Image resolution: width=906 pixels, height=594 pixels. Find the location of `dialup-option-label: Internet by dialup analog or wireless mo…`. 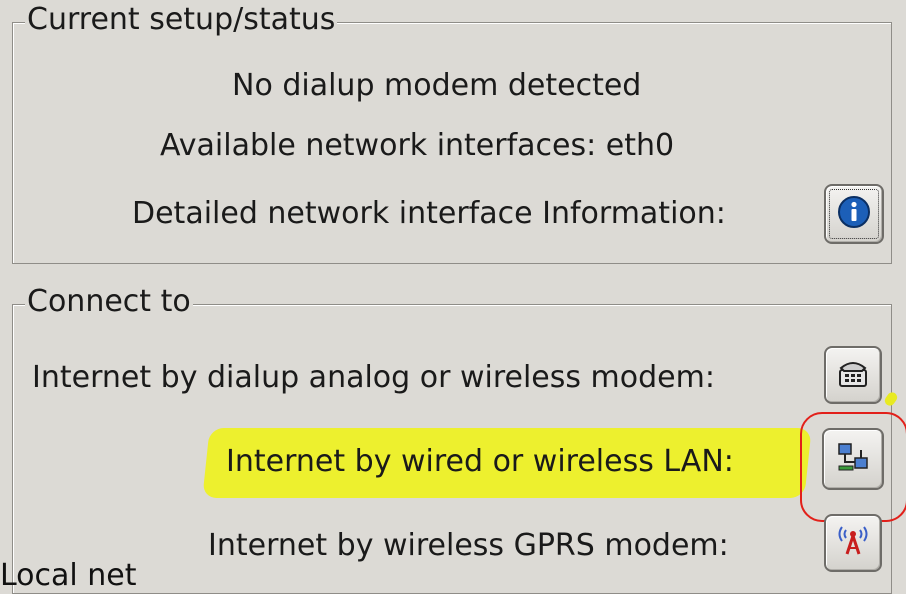

dialup-option-label: Internet by dialup analog or wireless mo… is located at coordinates (373, 377).